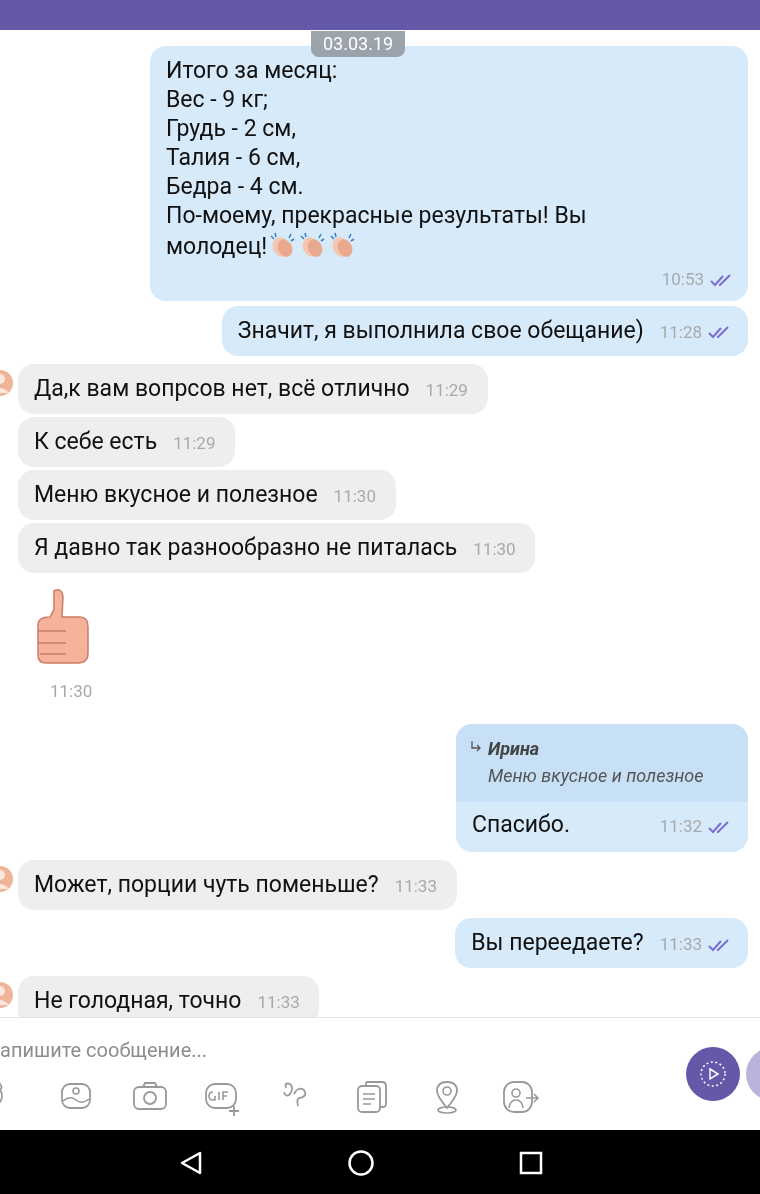  I want to click on back-icon, so click(191, 1163).